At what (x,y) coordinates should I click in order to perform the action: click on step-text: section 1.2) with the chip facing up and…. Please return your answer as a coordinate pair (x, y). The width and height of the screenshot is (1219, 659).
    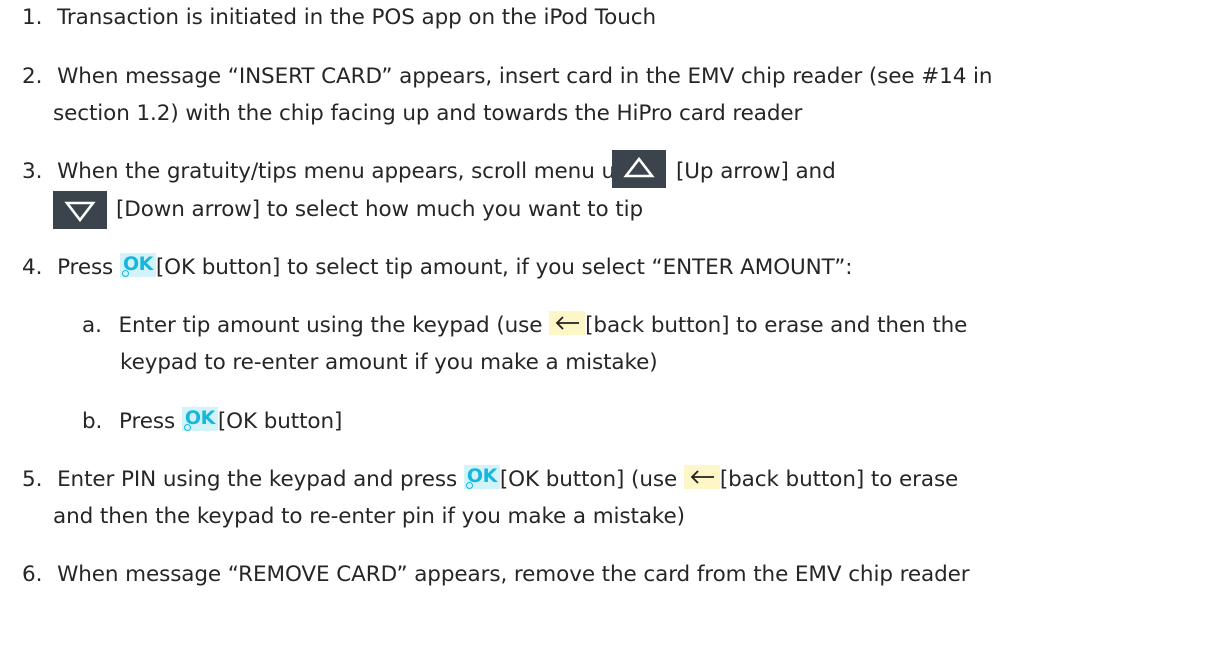
    Looking at the image, I should click on (428, 113).